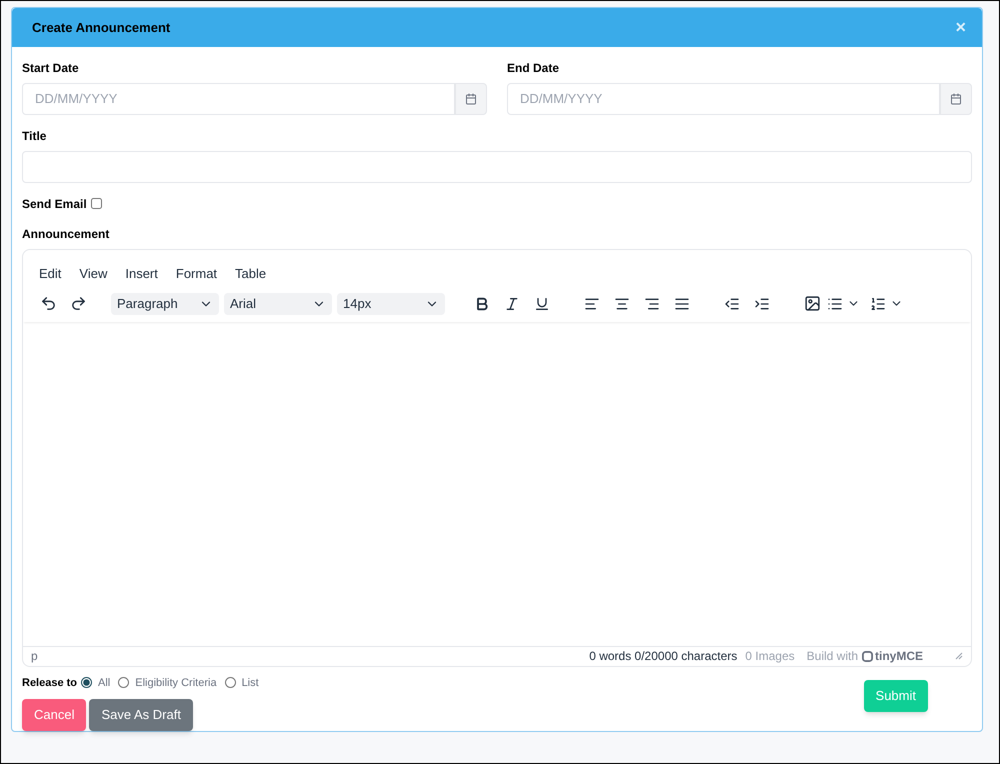 The image size is (1000, 764). I want to click on modal-title: Create Announcement, so click(101, 27).